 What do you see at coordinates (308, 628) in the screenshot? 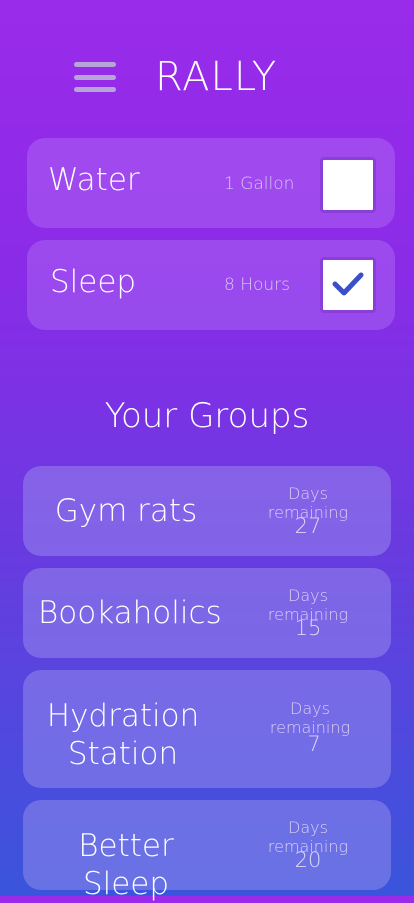
I see `days-remaining-value: 15` at bounding box center [308, 628].